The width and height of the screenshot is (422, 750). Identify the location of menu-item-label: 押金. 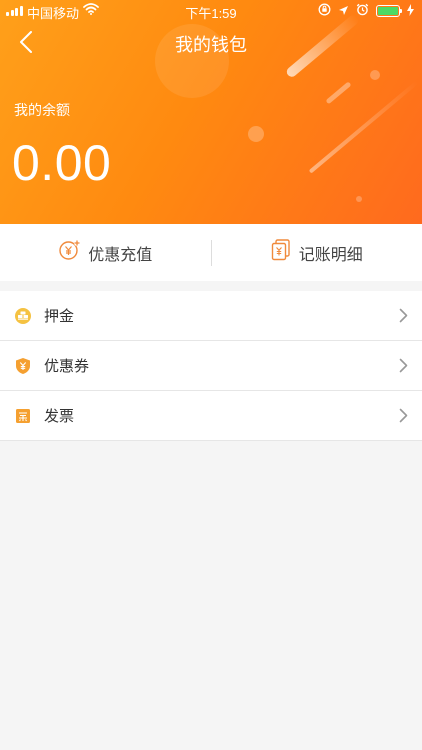
(59, 316).